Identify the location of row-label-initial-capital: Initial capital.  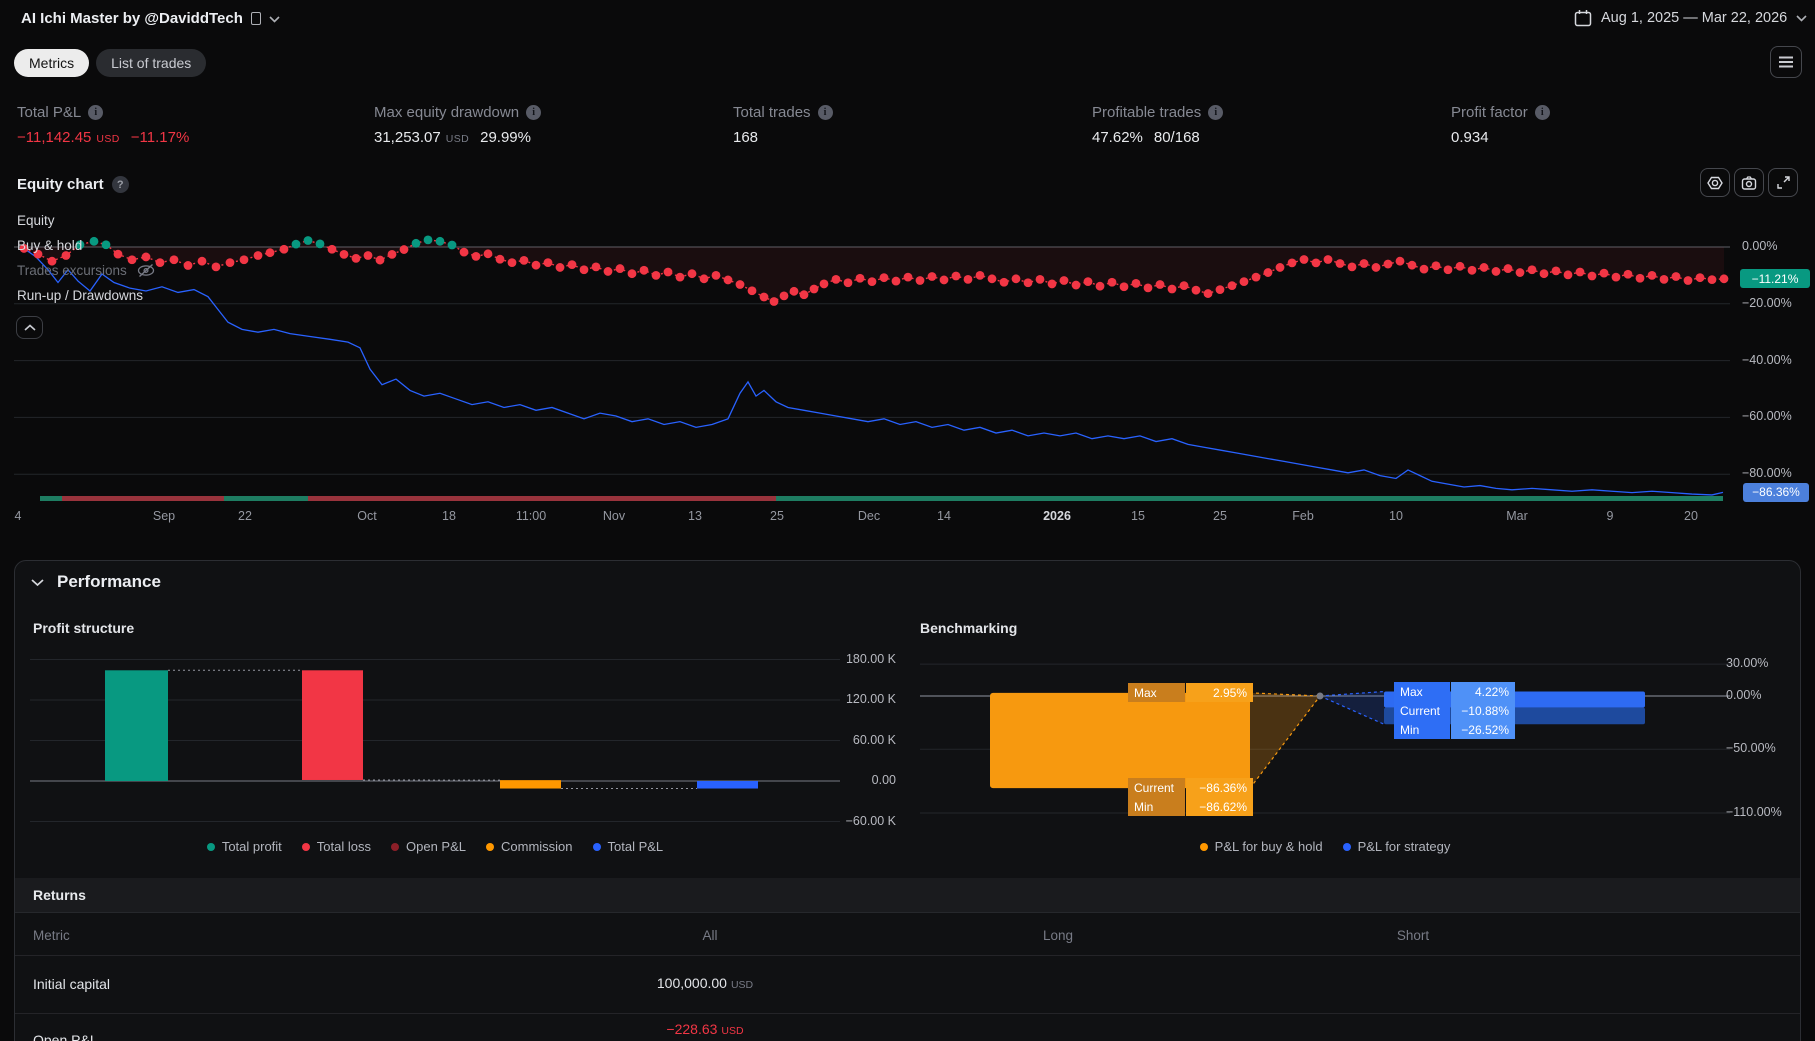
(72, 984).